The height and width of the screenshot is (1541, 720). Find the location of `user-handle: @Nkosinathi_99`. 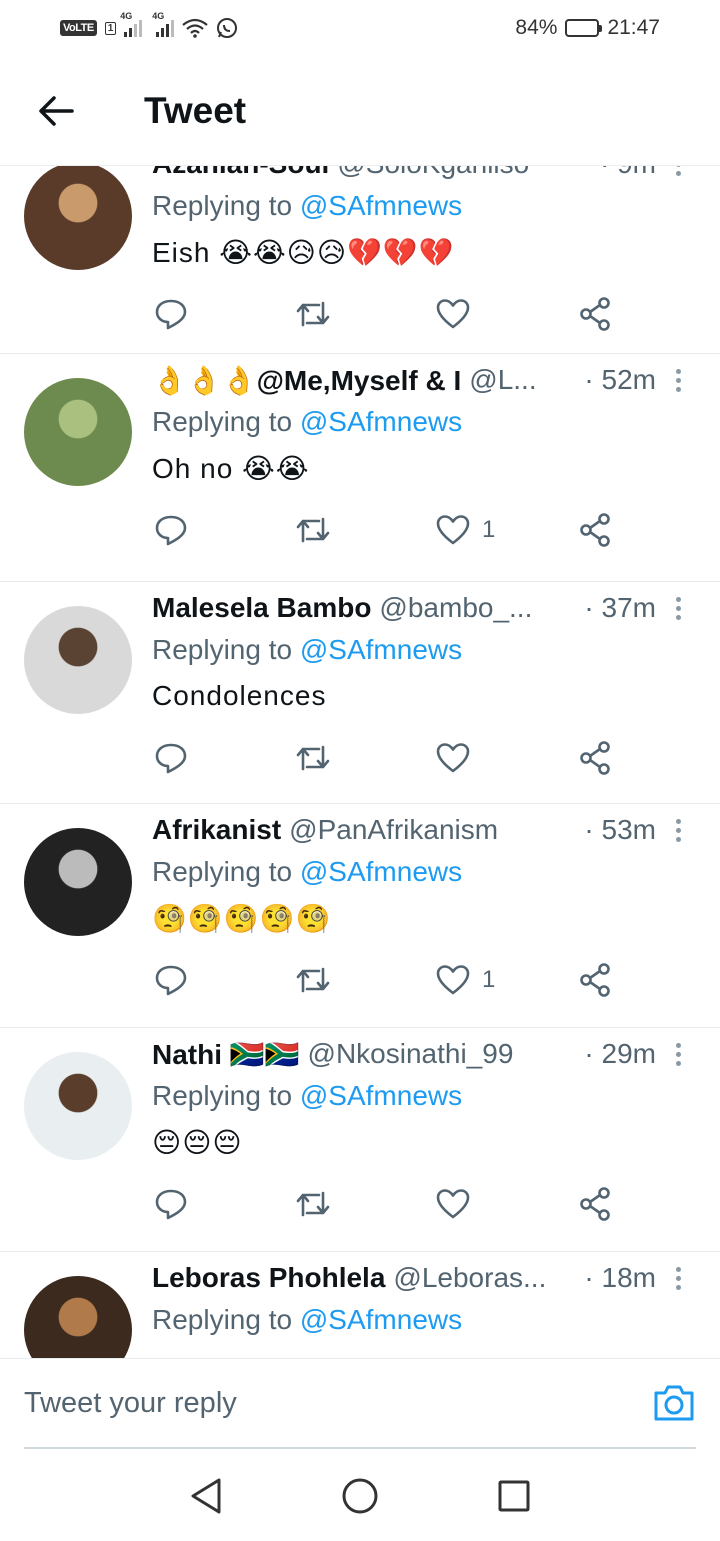

user-handle: @Nkosinathi_99 is located at coordinates (411, 1054).